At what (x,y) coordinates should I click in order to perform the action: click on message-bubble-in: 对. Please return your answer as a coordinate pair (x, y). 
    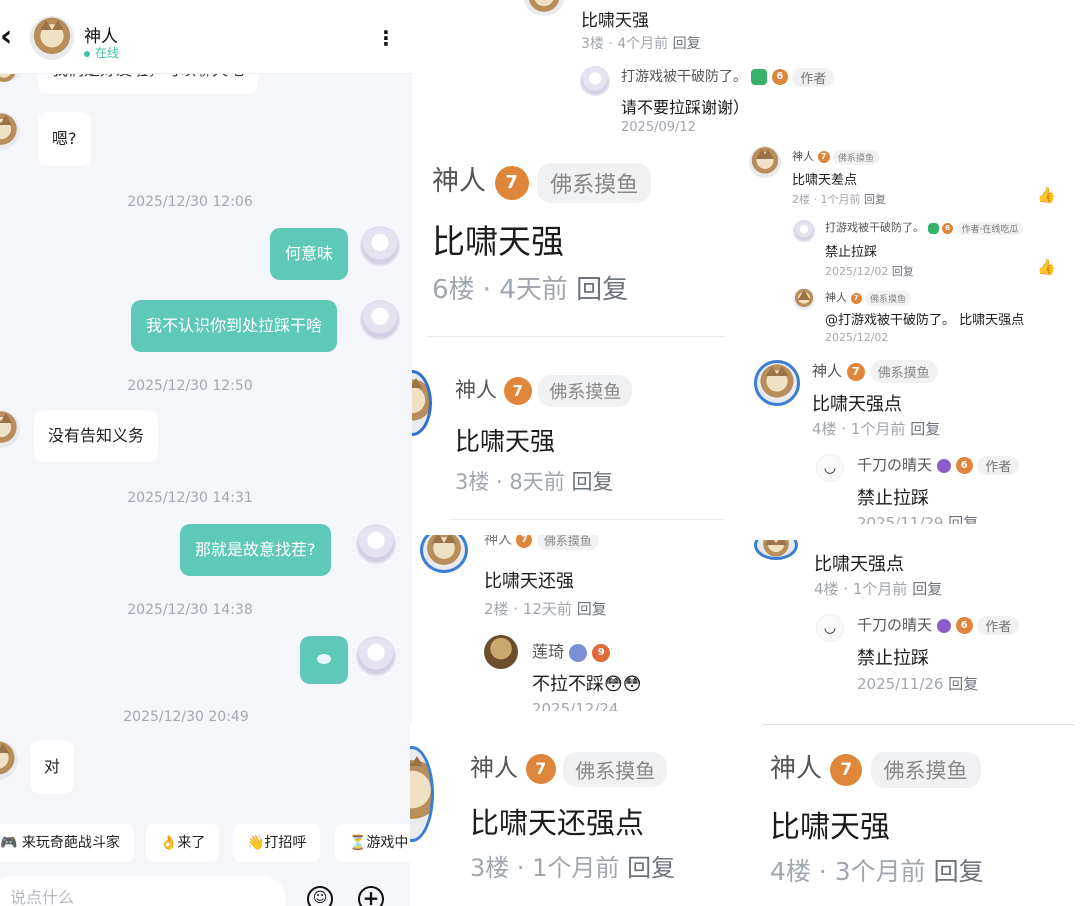
    Looking at the image, I should click on (52, 767).